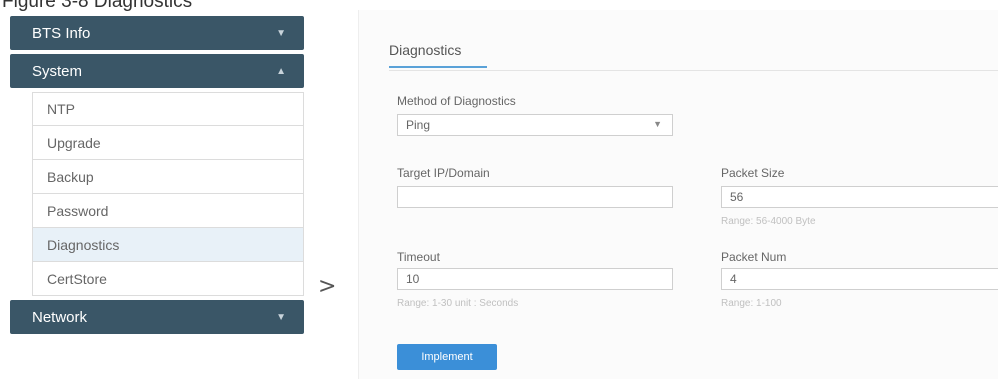 This screenshot has width=998, height=379. Describe the element at coordinates (157, 71) in the screenshot. I see `sidebar-section-system: System ▲` at that location.